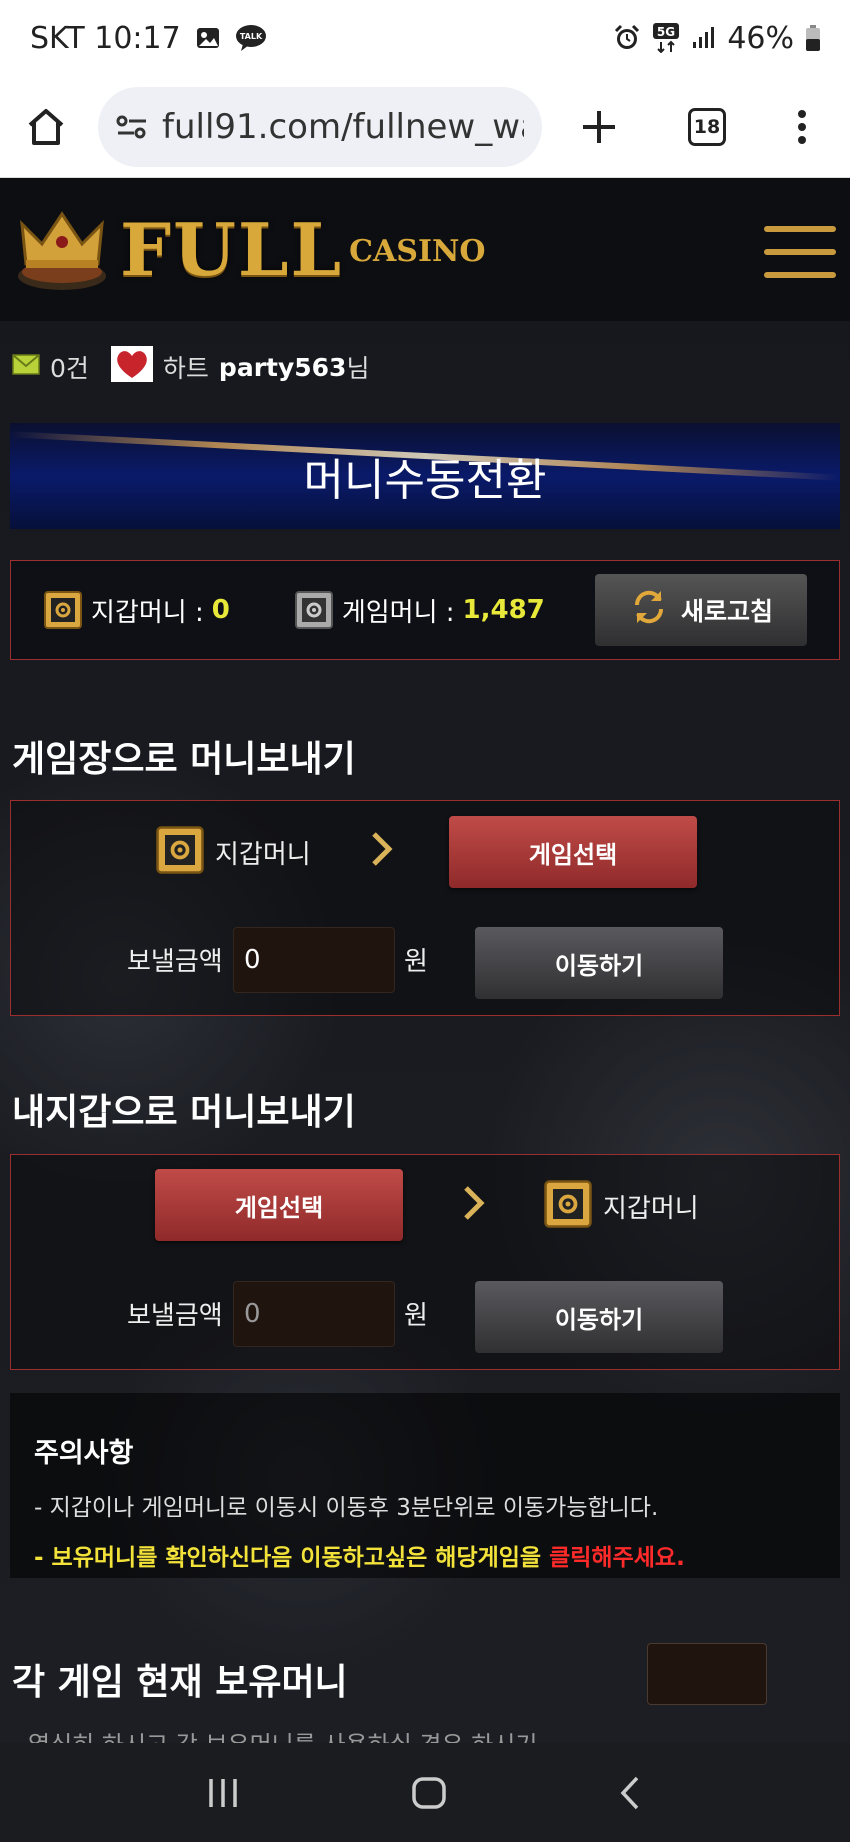 The image size is (850, 1842). What do you see at coordinates (651, 1208) in the screenshot?
I see `to-wallet-dest-label: 지갑머니` at bounding box center [651, 1208].